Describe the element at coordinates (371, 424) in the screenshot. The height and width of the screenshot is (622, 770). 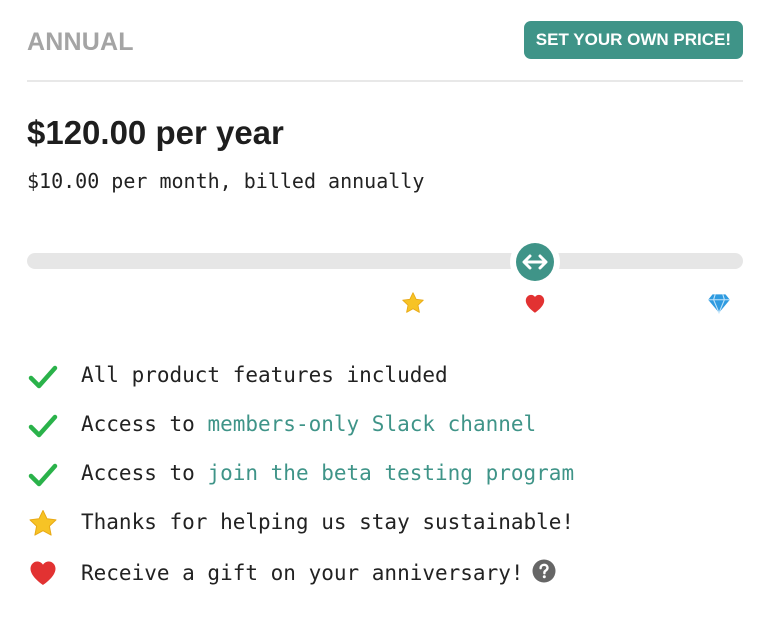
I see `slack-channel-link: members-only Slack channel` at that location.